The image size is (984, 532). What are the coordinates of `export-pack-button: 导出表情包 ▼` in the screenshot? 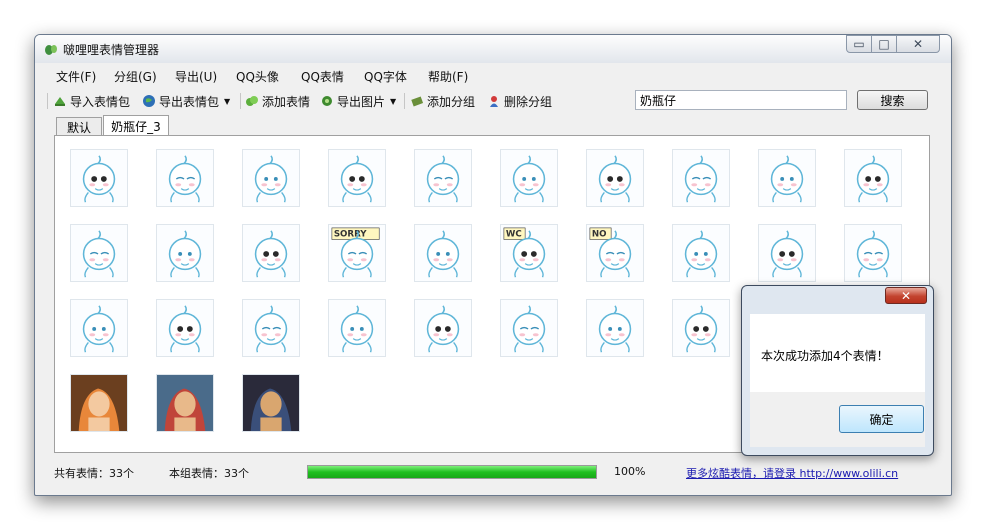 It's located at (186, 101).